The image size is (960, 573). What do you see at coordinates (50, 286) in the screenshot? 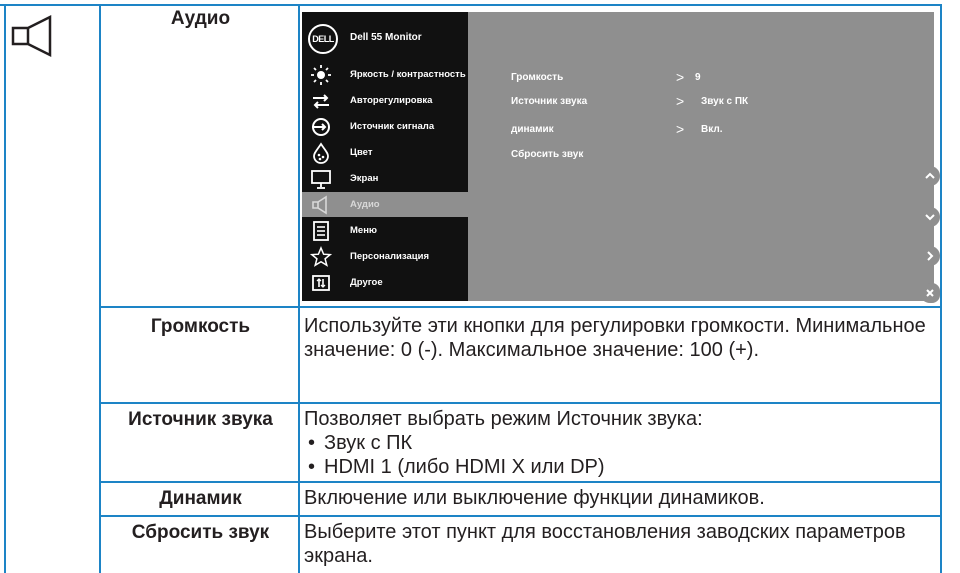
I see `icon-cell` at bounding box center [50, 286].